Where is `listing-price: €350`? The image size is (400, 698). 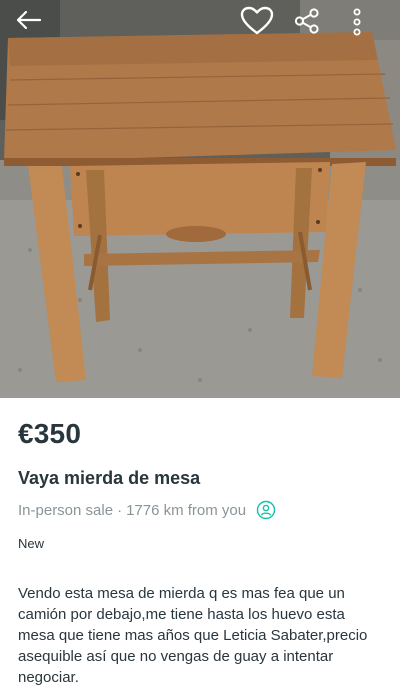
listing-price: €350 is located at coordinates (50, 433).